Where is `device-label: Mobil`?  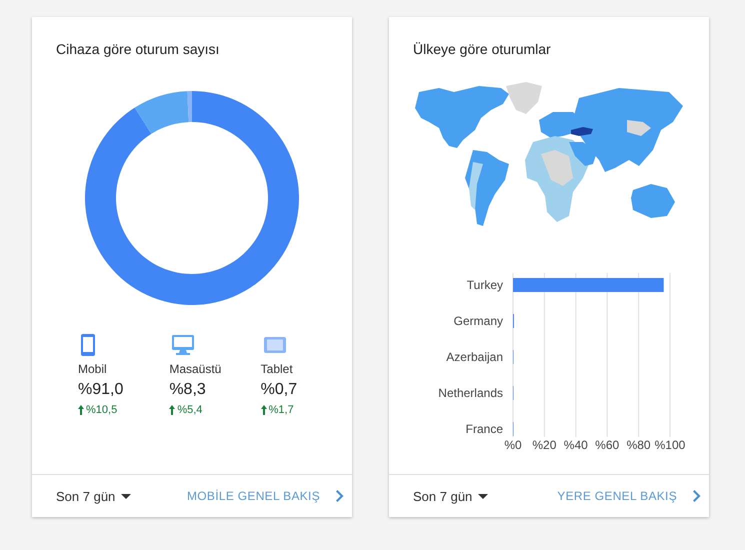
device-label: Mobil is located at coordinates (92, 369).